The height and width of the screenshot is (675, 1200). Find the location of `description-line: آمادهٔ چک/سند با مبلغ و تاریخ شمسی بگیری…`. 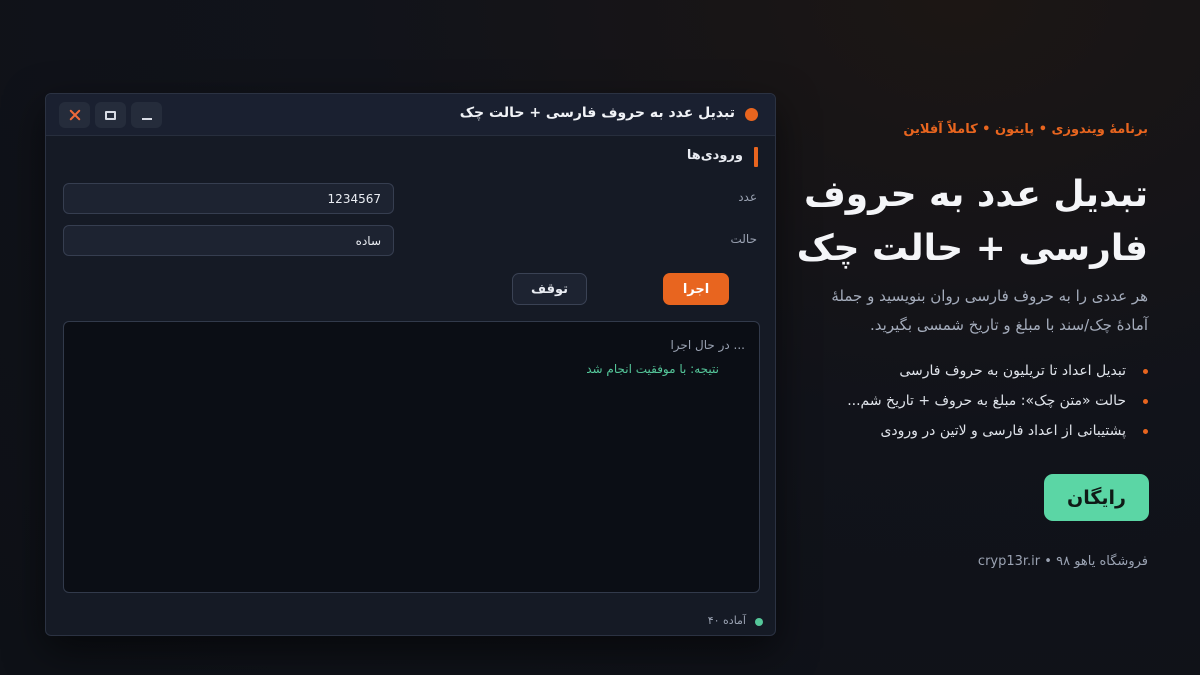

description-line: آمادهٔ چک/سند با مبلغ و تاریخ شمسی بگیری… is located at coordinates (1009, 325).